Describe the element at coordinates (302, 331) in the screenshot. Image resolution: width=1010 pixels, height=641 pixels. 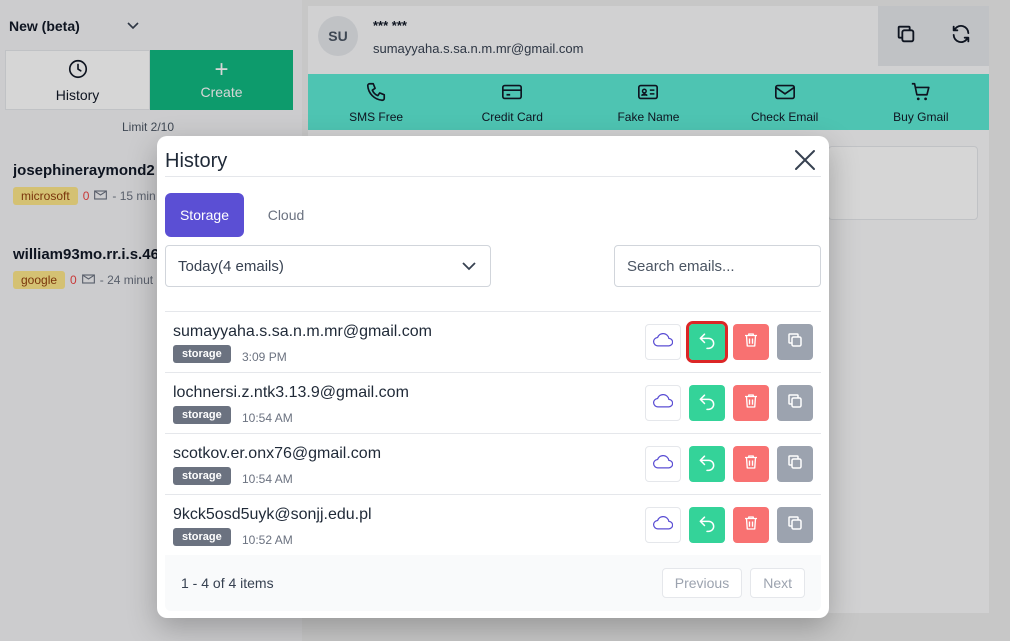
I see `row-email: sumayyaha.s.sa.n.m.mr@gmail.com` at that location.